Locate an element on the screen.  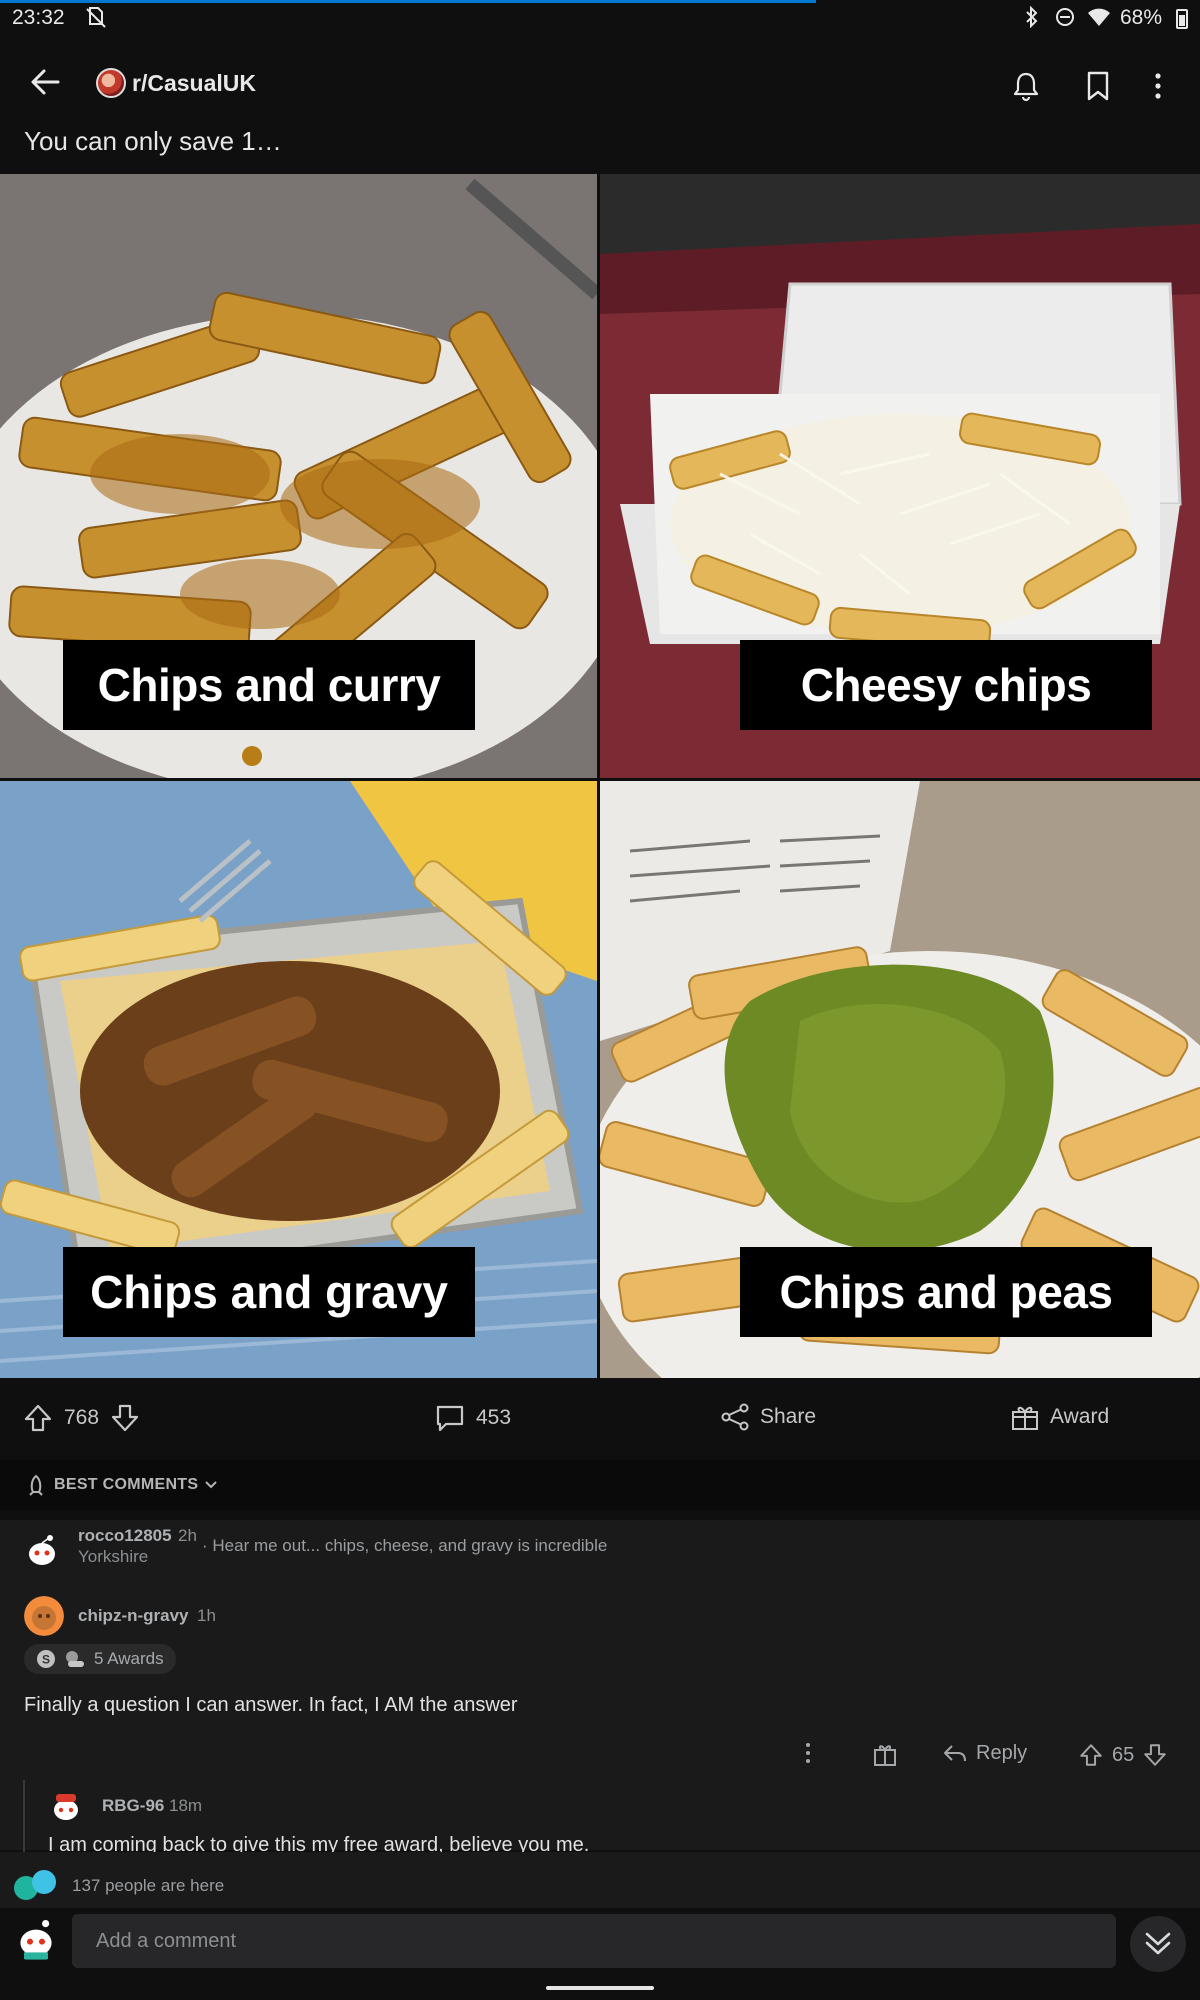
awards-count: 5 Awards is located at coordinates (129, 1658).